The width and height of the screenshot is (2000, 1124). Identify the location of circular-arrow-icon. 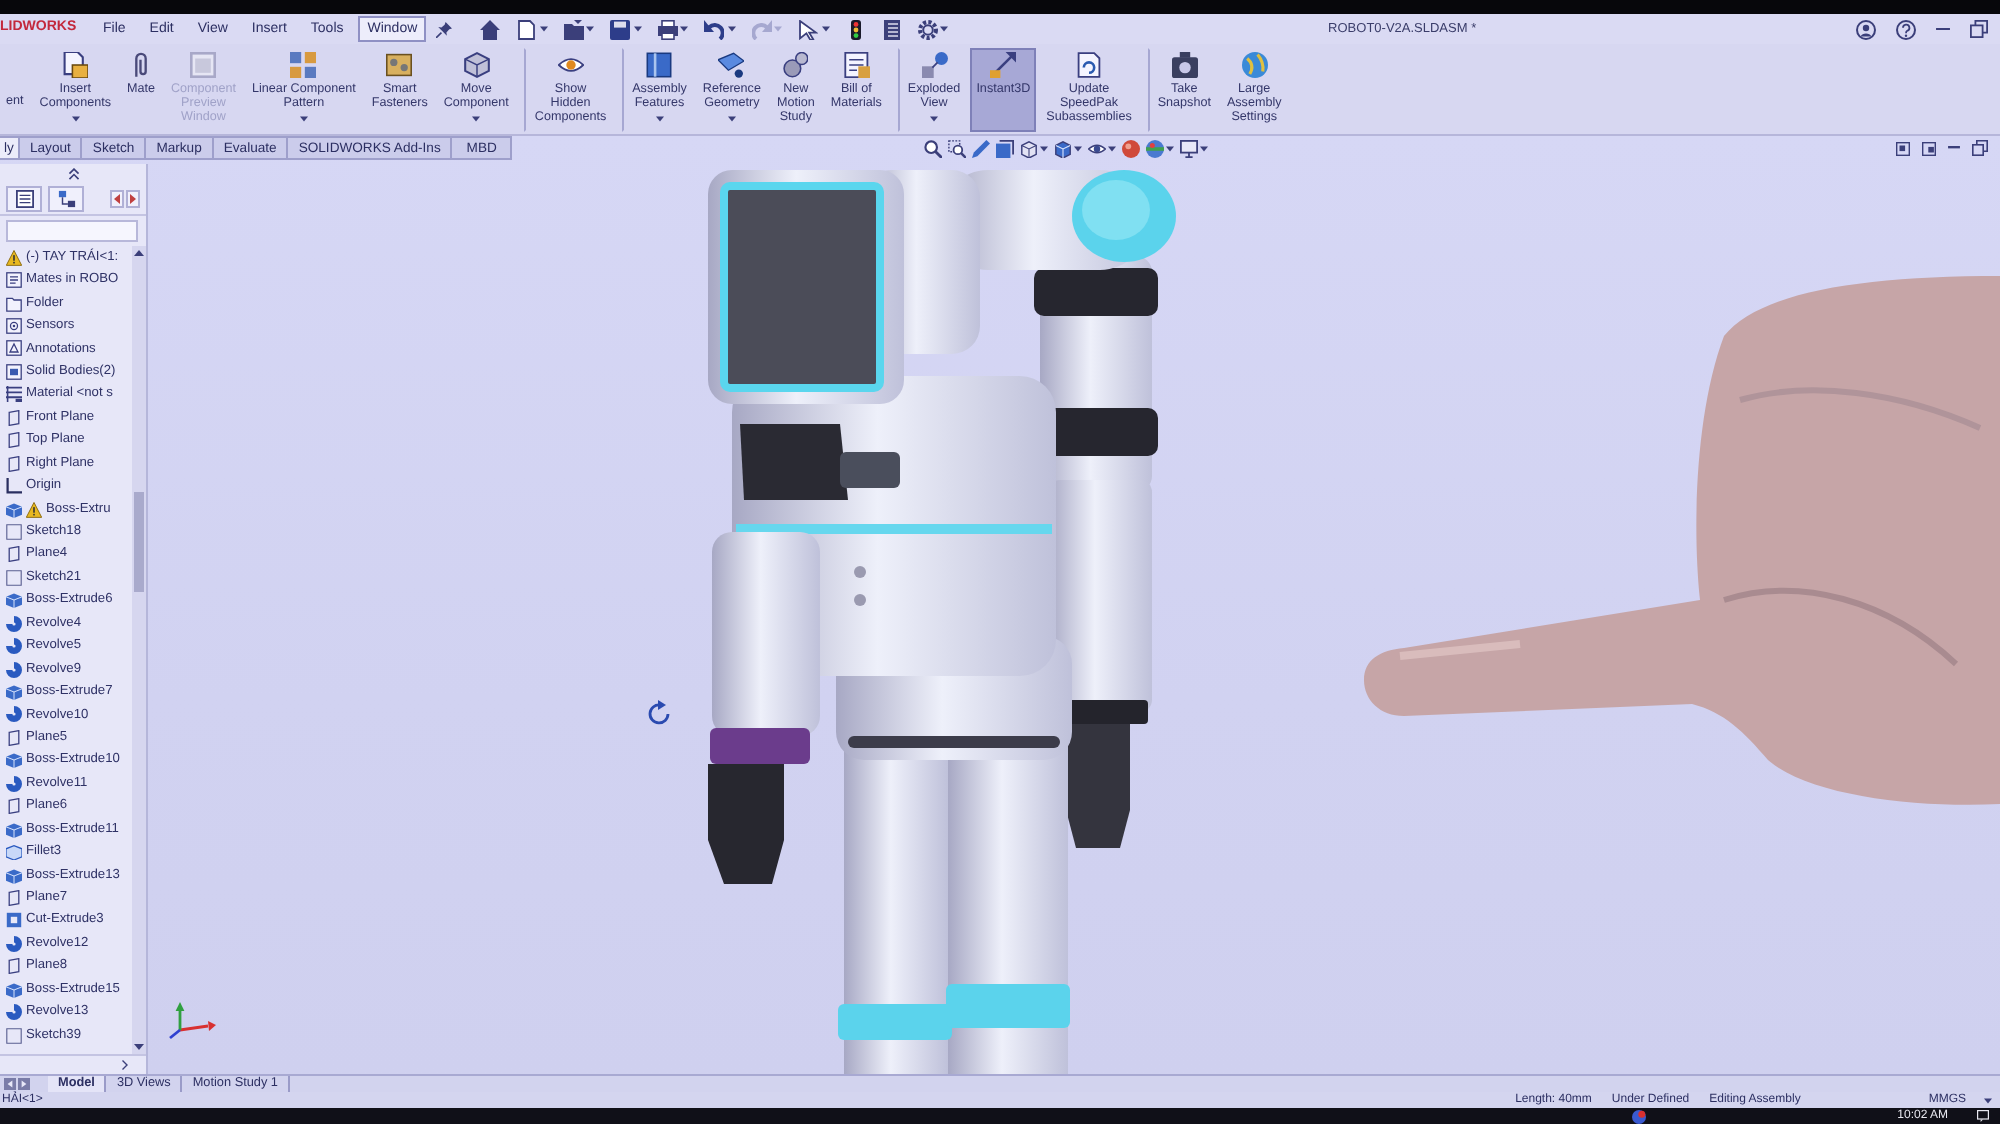
(659, 712).